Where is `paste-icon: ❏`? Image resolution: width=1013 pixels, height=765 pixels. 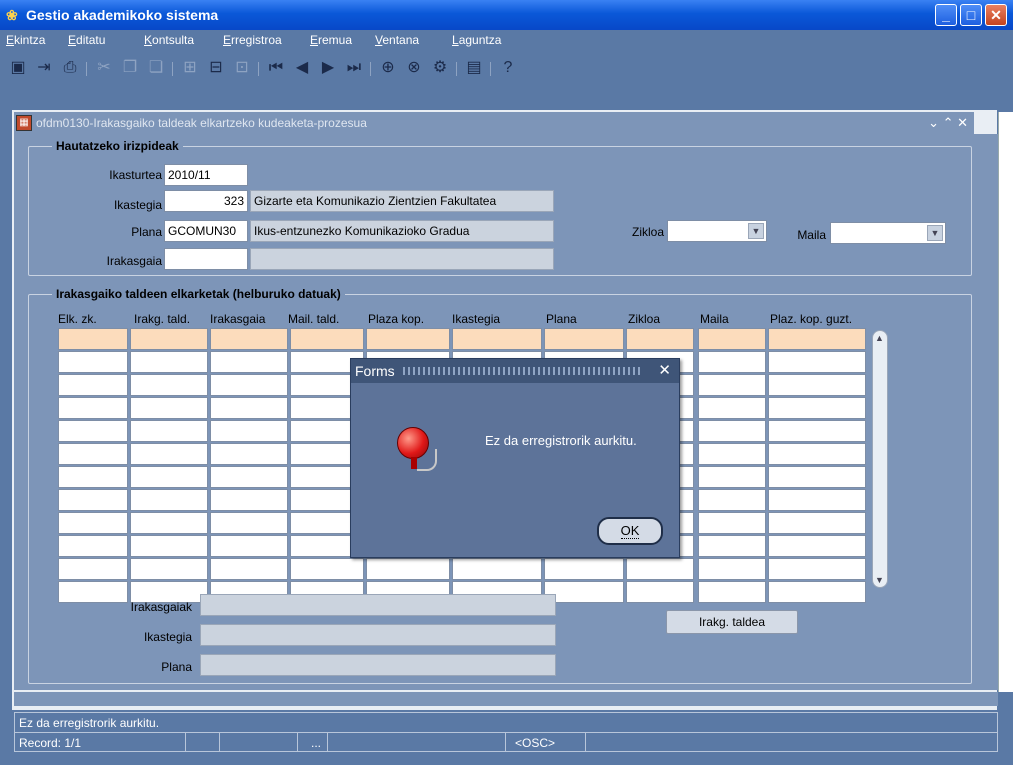 paste-icon: ❏ is located at coordinates (156, 68).